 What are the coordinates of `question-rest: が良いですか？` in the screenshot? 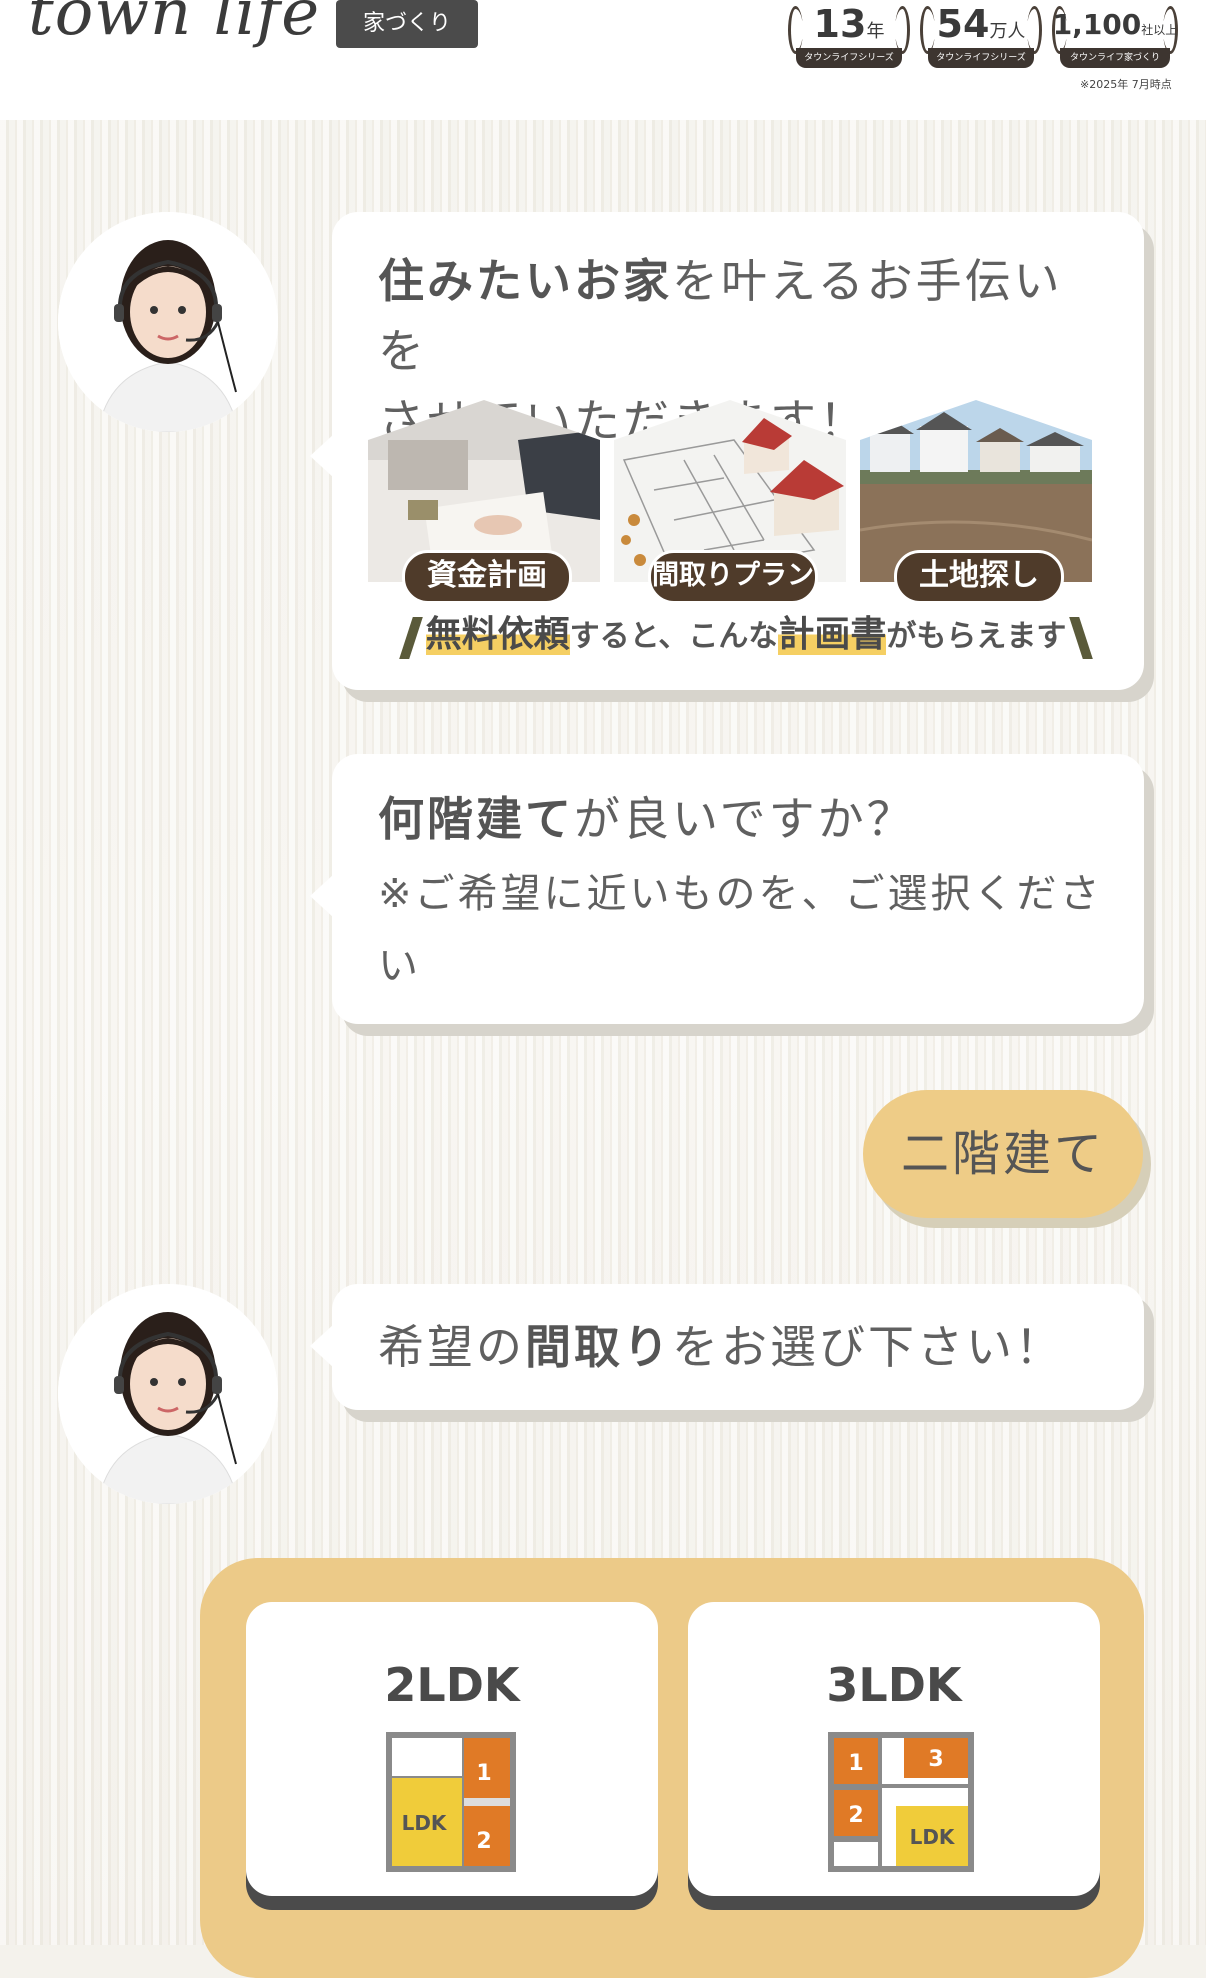 It's located at (745, 819).